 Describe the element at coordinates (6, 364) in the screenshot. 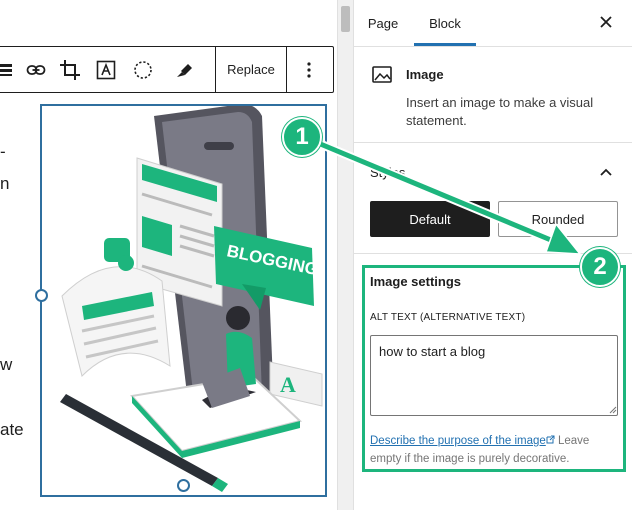

I see `paragraph-text-fragment: w` at that location.